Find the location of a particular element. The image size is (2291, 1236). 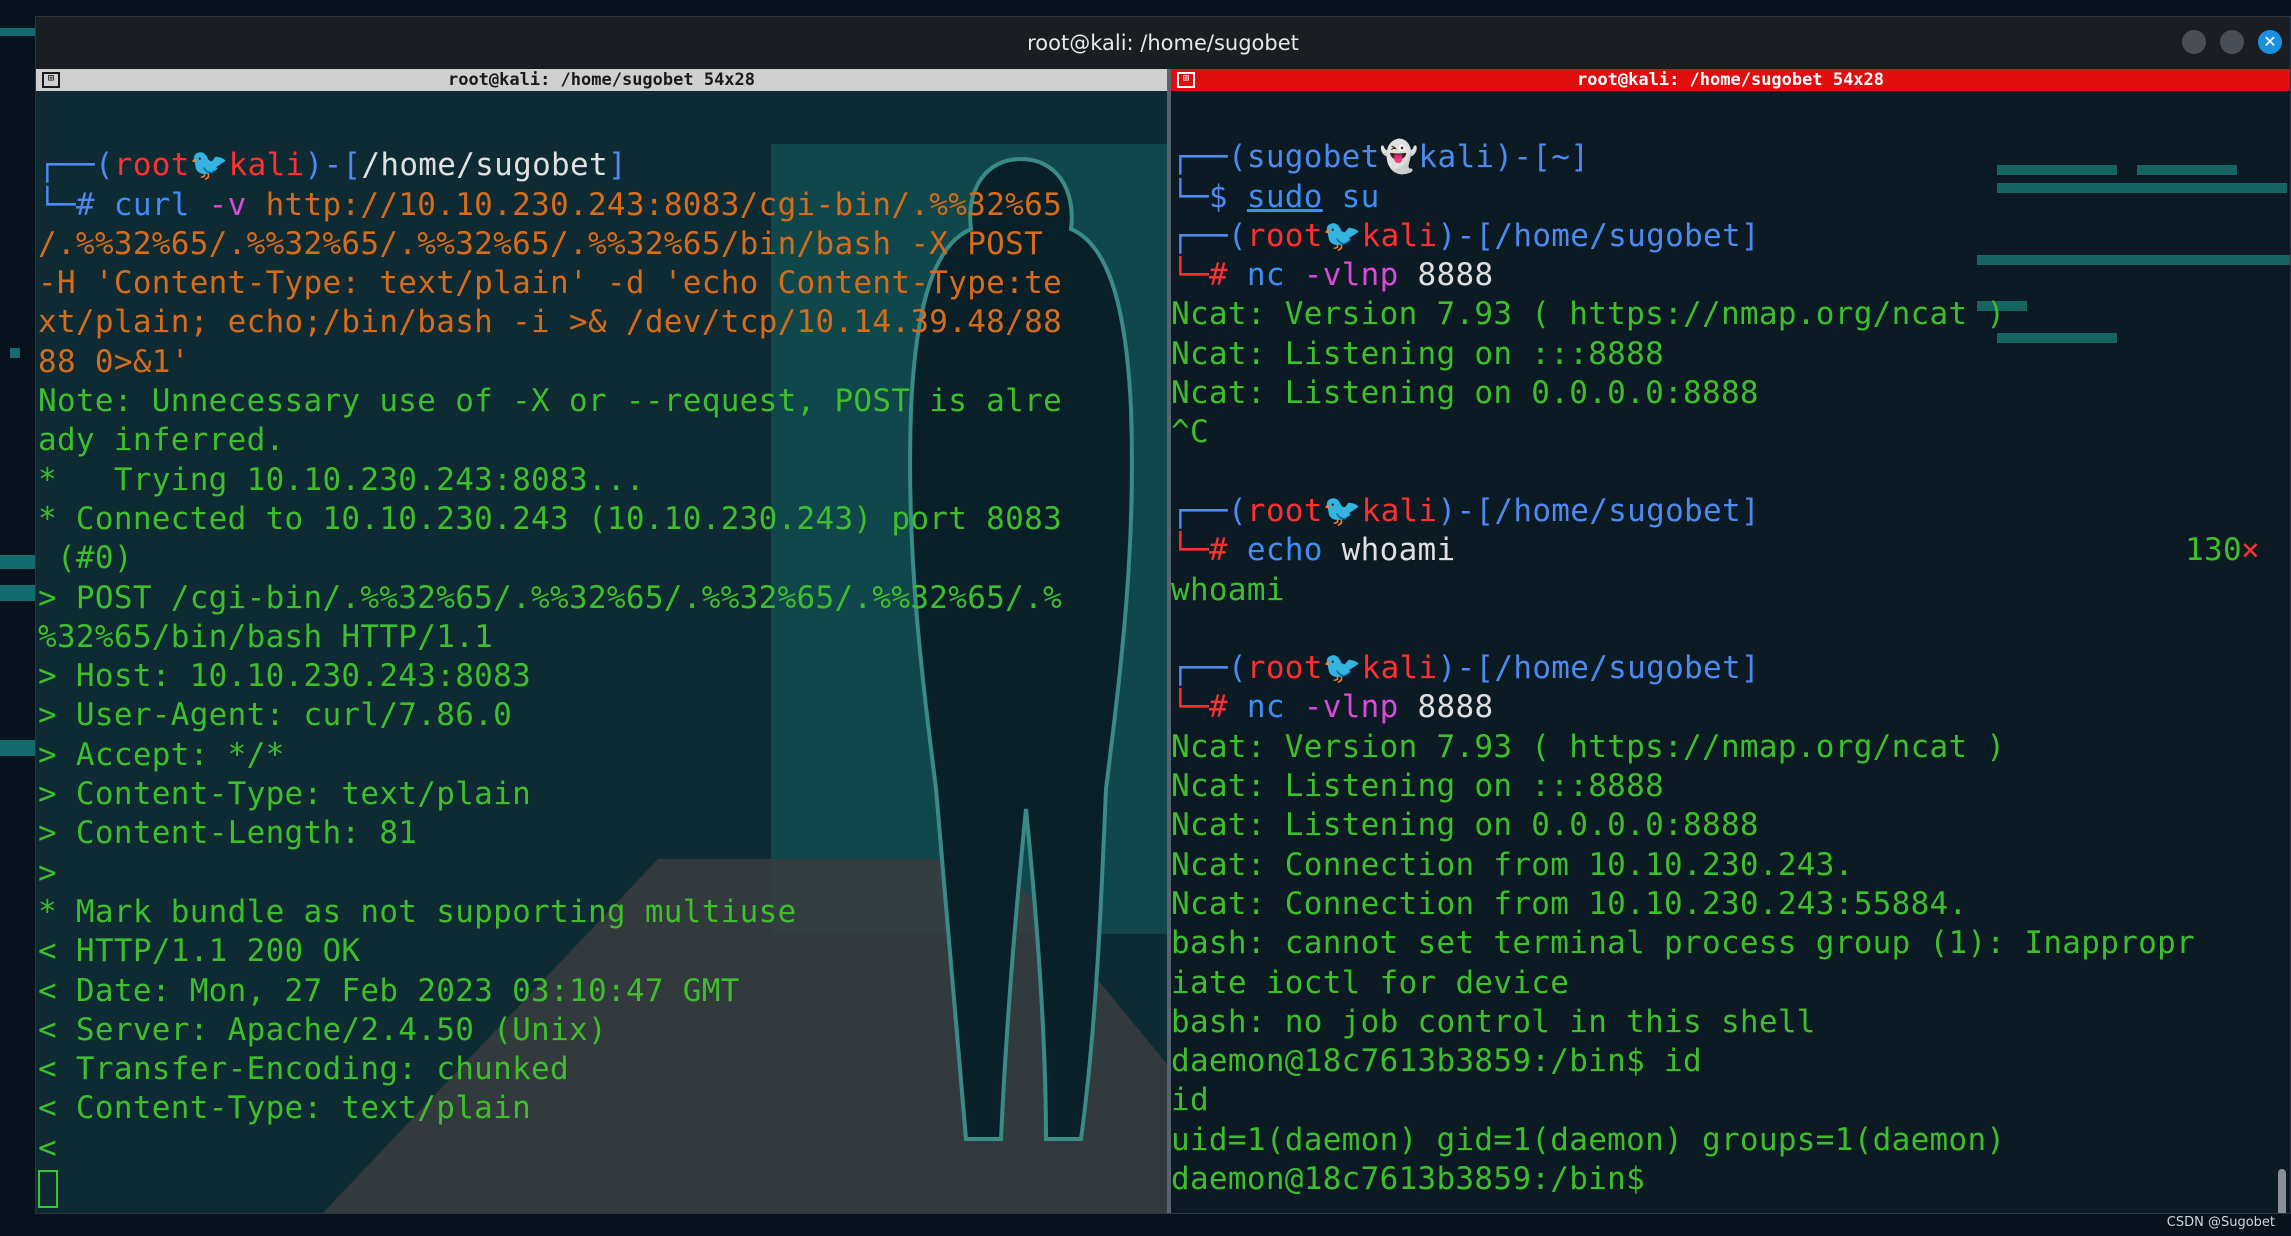

pane-header-left: ⊞ root@kali: /home/sugobet 54x28 is located at coordinates (601, 80).